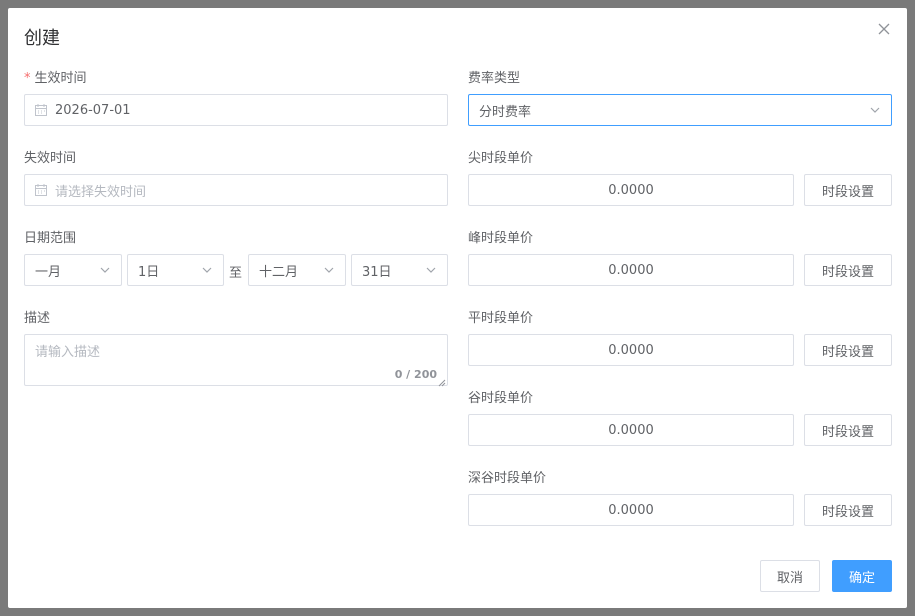  I want to click on sharp-price-value: 0.0000, so click(631, 190).